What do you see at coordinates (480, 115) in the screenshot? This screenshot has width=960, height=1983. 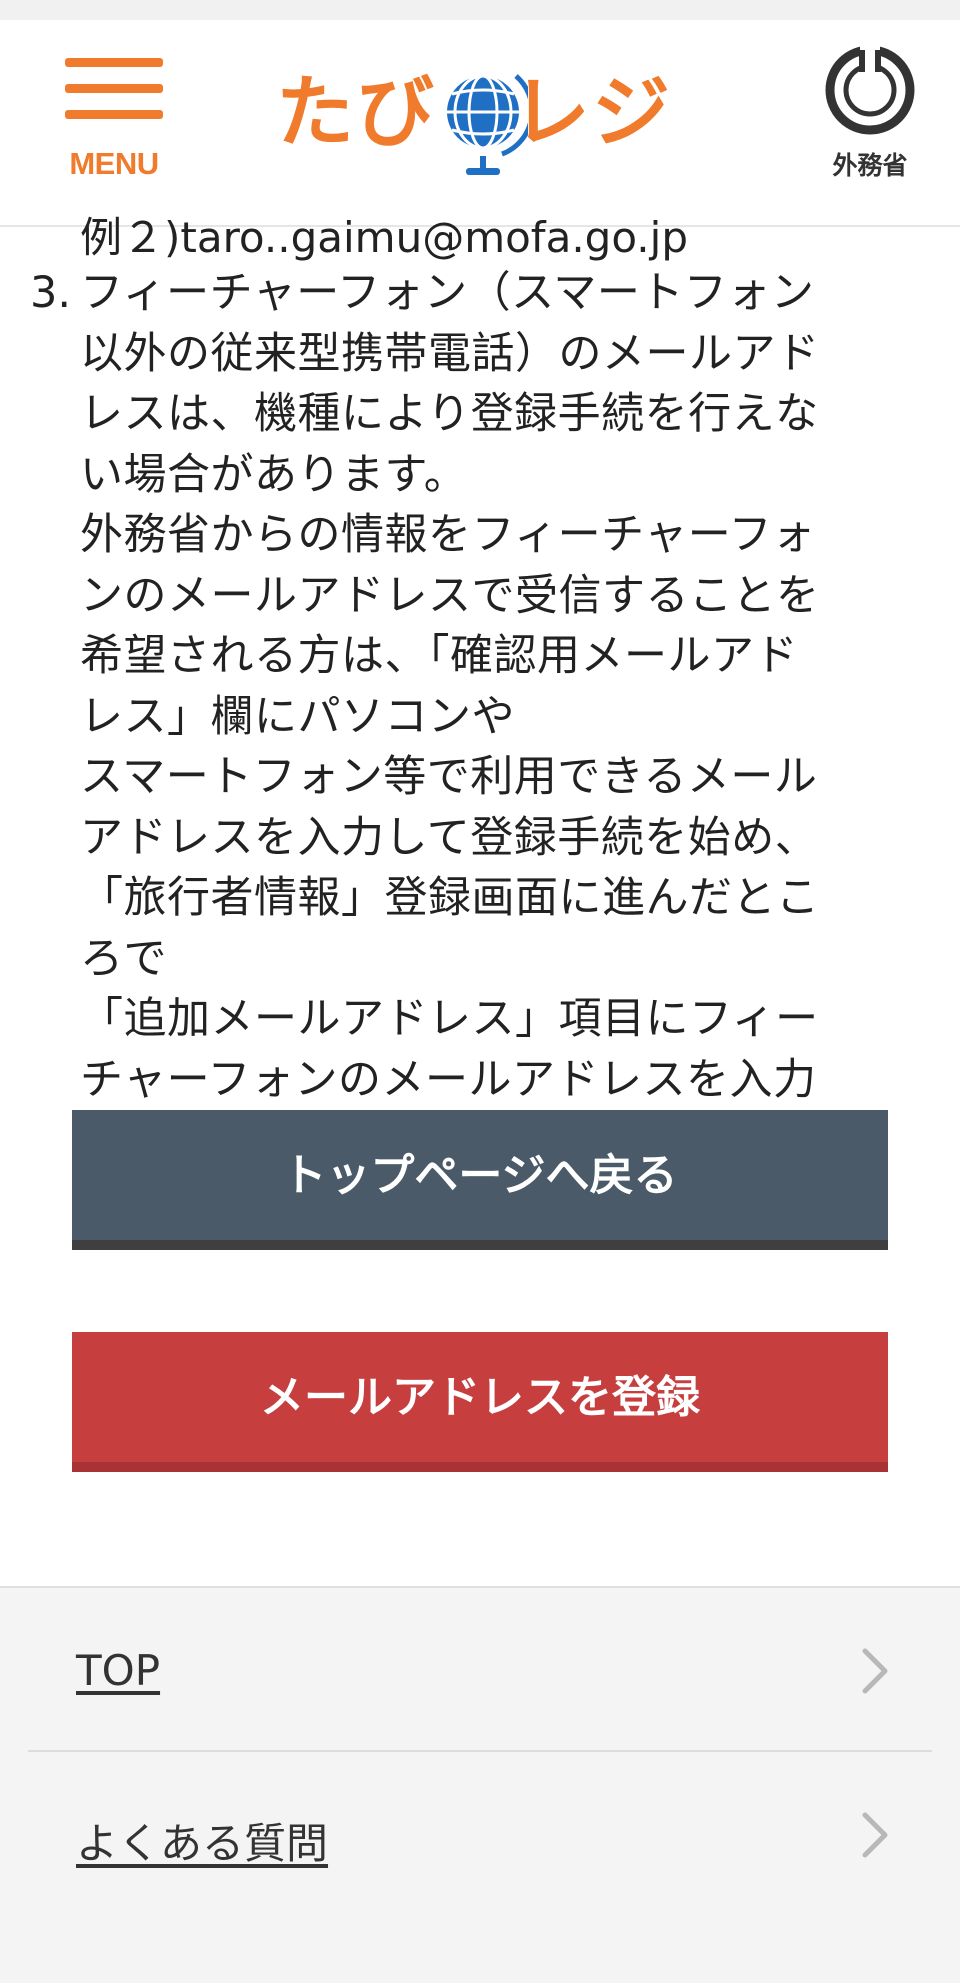 I see `tabireji-logo: たび レジ` at bounding box center [480, 115].